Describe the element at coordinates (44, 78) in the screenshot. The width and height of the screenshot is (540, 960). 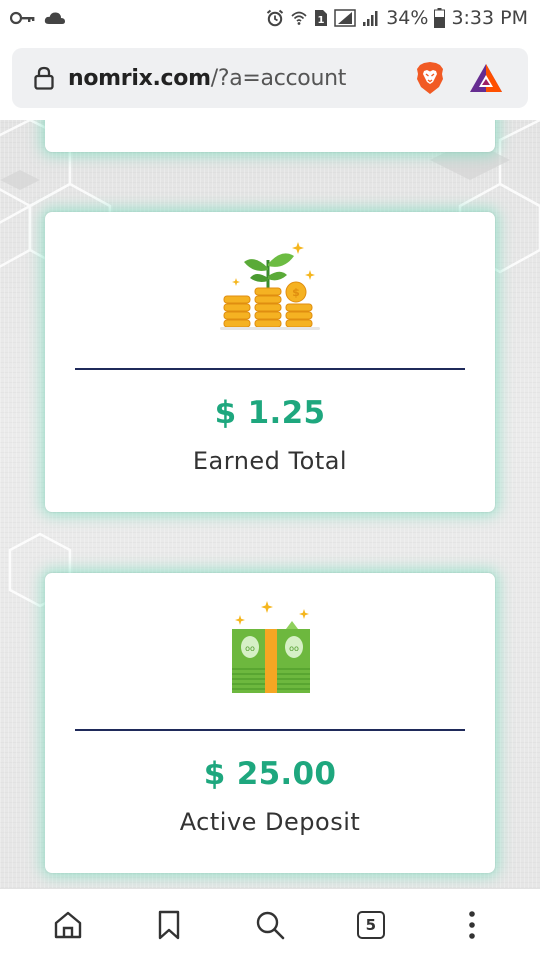
I see `lock-icon` at that location.